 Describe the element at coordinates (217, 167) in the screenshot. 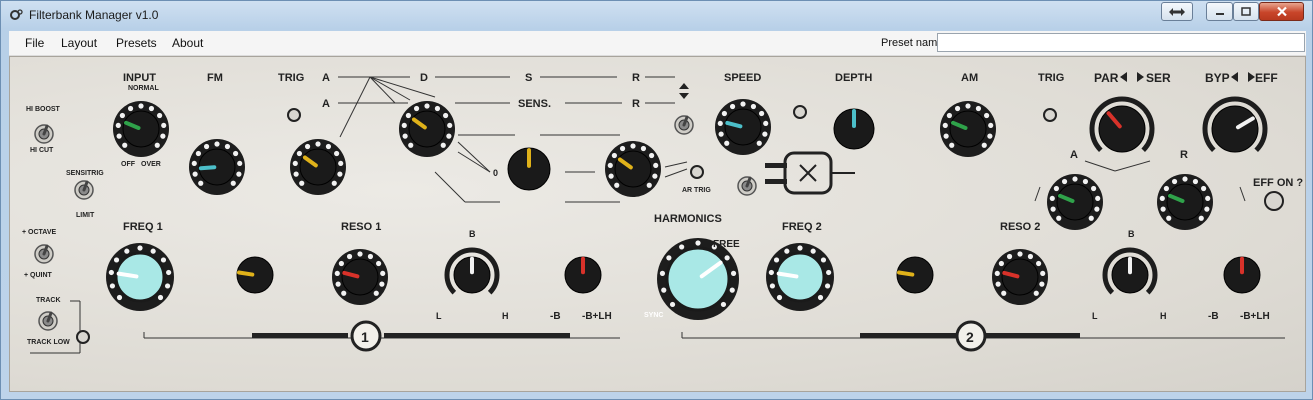

I see `fm-knob` at that location.